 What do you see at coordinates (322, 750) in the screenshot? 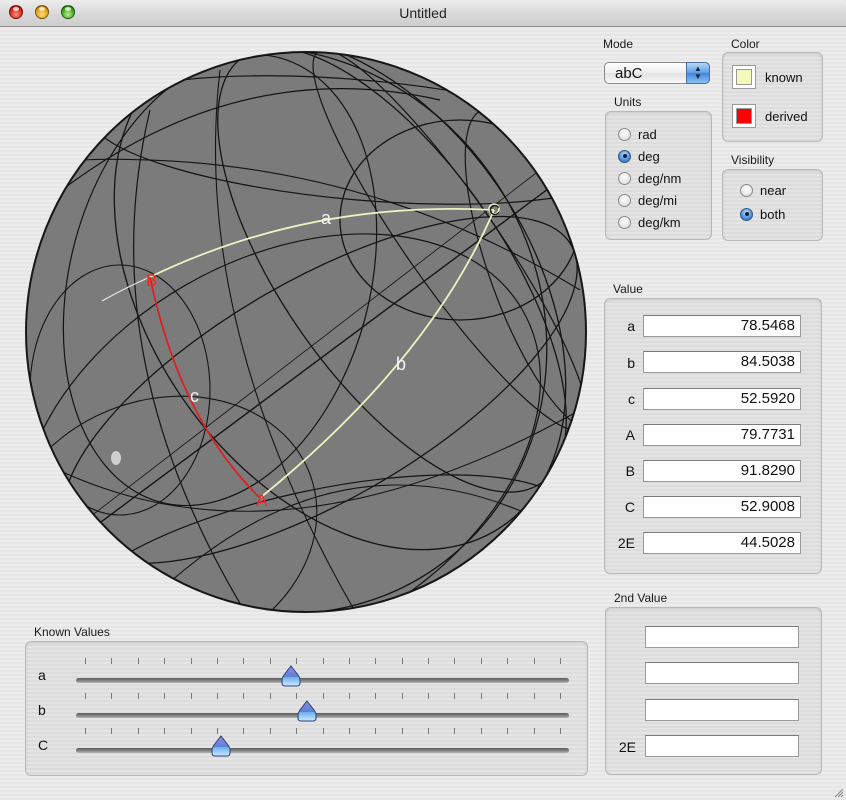
I see `slider-track-C` at bounding box center [322, 750].